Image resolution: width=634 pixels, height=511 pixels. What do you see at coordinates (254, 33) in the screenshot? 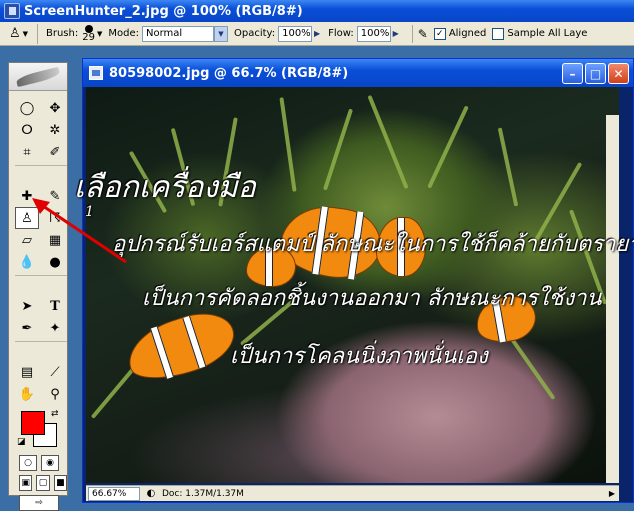
I see `opacity-label: Opacity:` at bounding box center [254, 33].